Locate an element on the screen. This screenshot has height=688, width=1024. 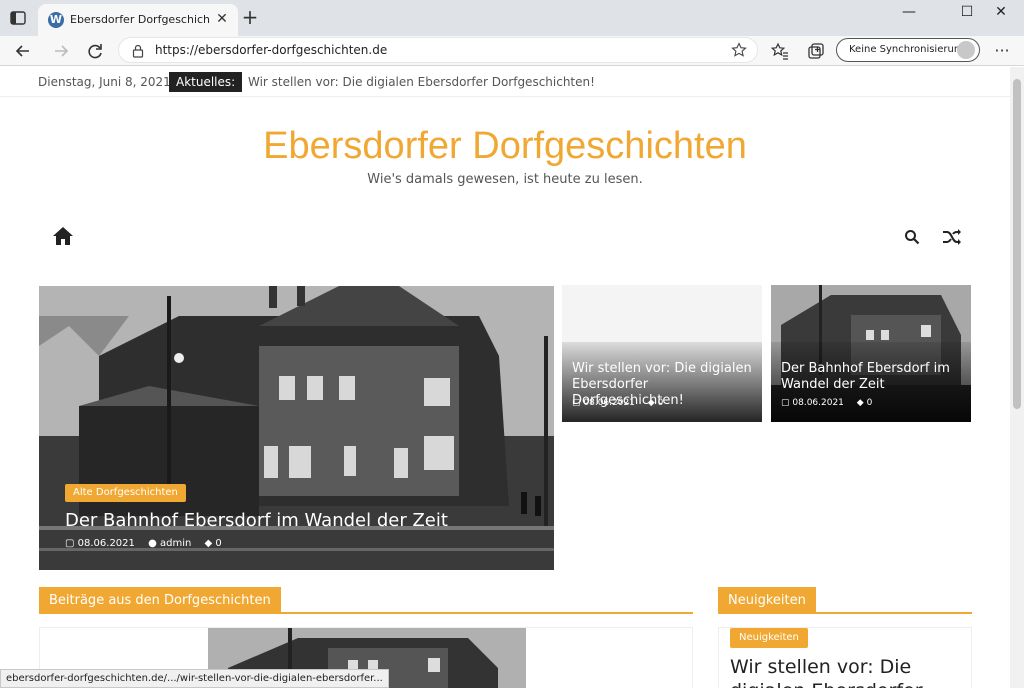
tab-actions-icon is located at coordinates (18, 18).